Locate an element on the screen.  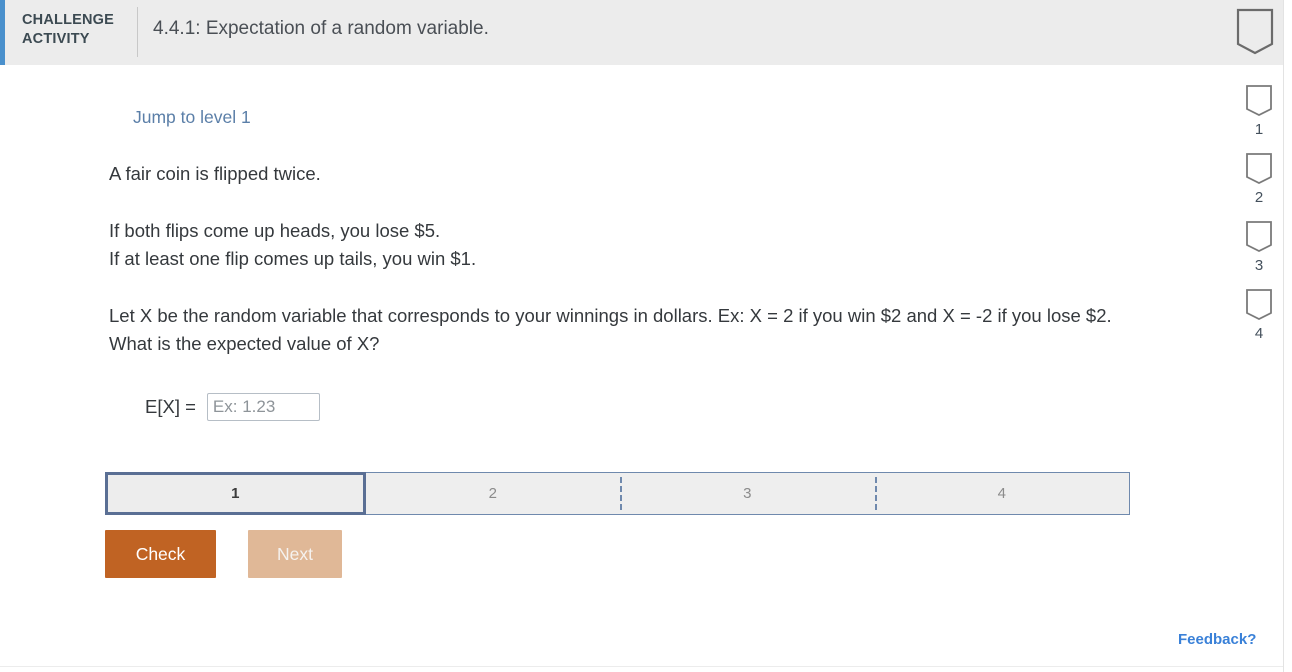
progress-tab-label: 4 is located at coordinates (1001, 493).